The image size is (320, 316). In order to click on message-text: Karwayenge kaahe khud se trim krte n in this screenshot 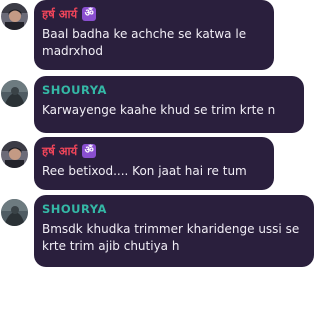, I will do `click(159, 110)`.